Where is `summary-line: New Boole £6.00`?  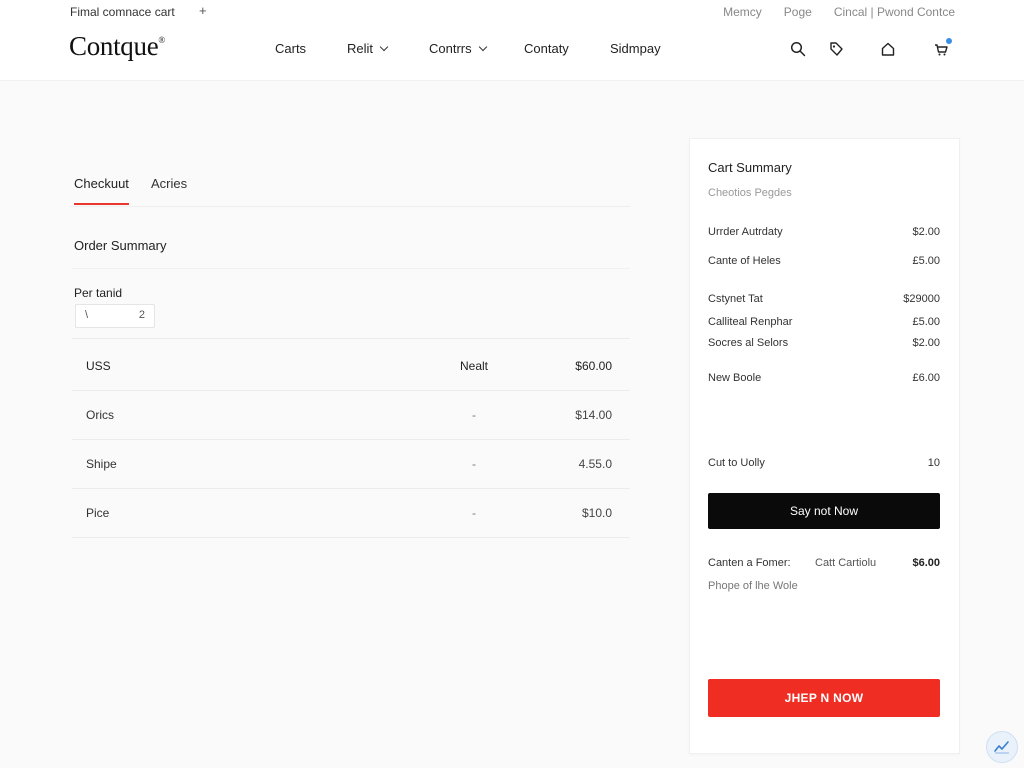
summary-line: New Boole £6.00 is located at coordinates (824, 378).